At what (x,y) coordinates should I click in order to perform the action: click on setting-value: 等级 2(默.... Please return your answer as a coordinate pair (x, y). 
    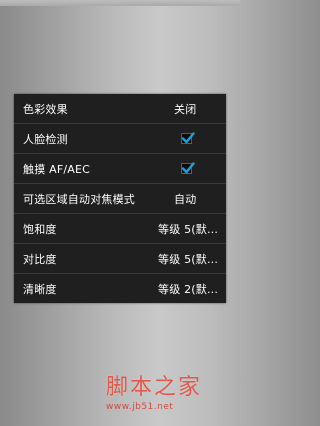
    Looking at the image, I should click on (188, 289).